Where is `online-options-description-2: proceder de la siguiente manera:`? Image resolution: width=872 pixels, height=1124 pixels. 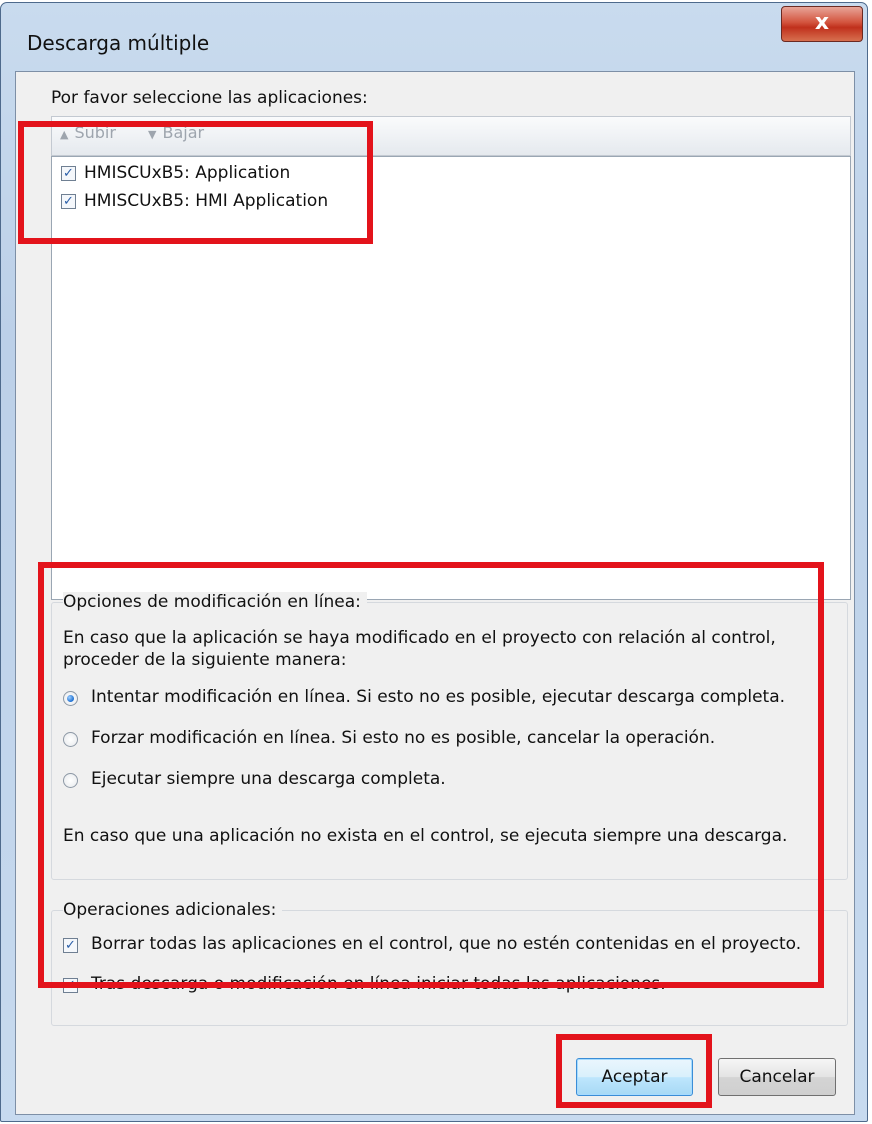 online-options-description-2: proceder de la siguiente manera: is located at coordinates (205, 660).